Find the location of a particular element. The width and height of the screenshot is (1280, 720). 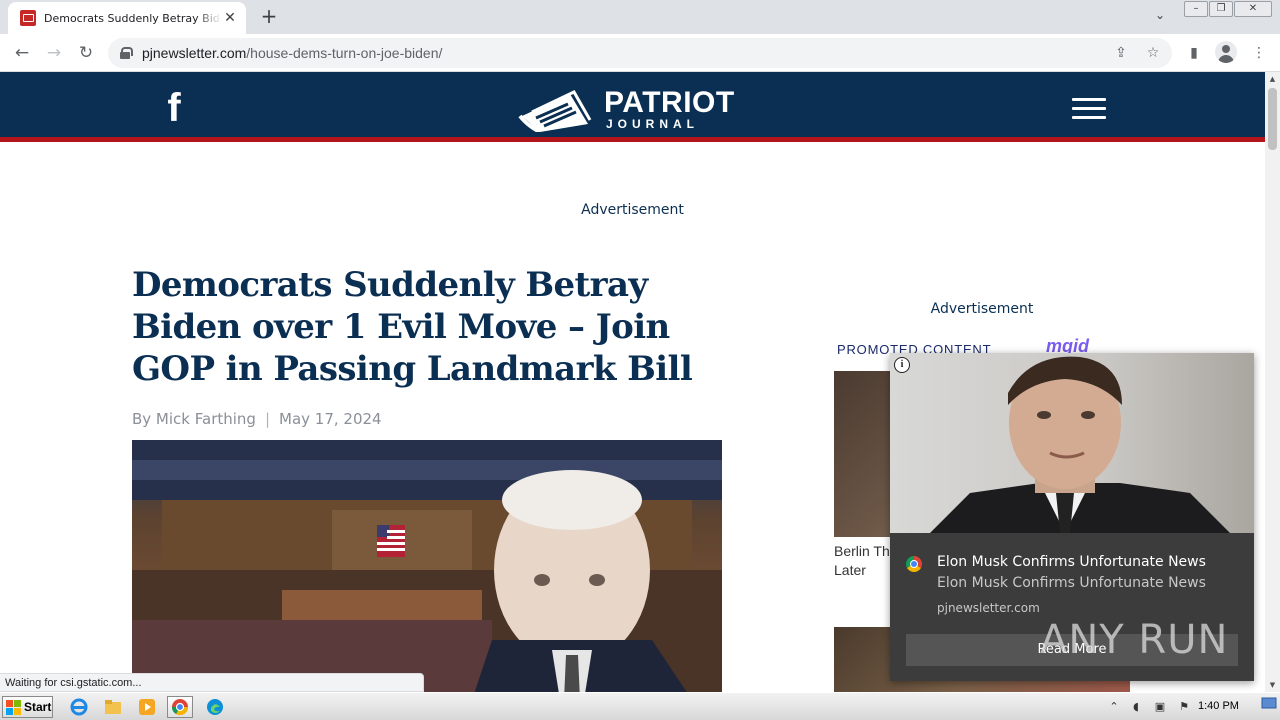

media-player-icon is located at coordinates (147, 707).